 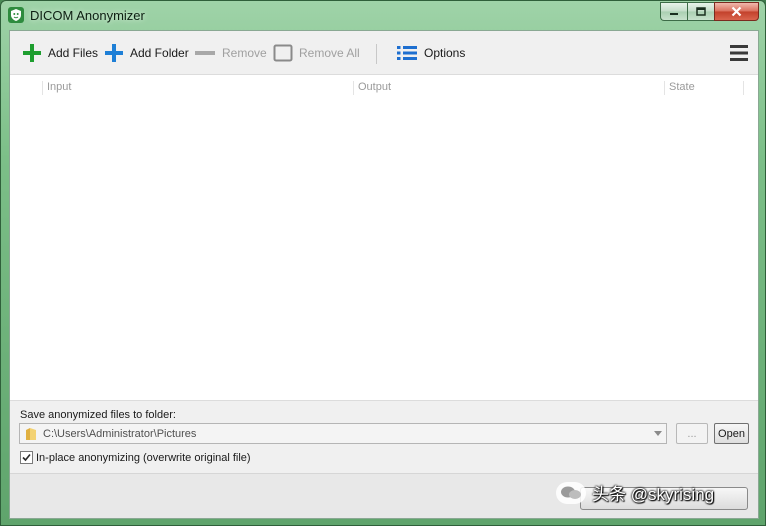 What do you see at coordinates (407, 53) in the screenshot?
I see `list-icon` at bounding box center [407, 53].